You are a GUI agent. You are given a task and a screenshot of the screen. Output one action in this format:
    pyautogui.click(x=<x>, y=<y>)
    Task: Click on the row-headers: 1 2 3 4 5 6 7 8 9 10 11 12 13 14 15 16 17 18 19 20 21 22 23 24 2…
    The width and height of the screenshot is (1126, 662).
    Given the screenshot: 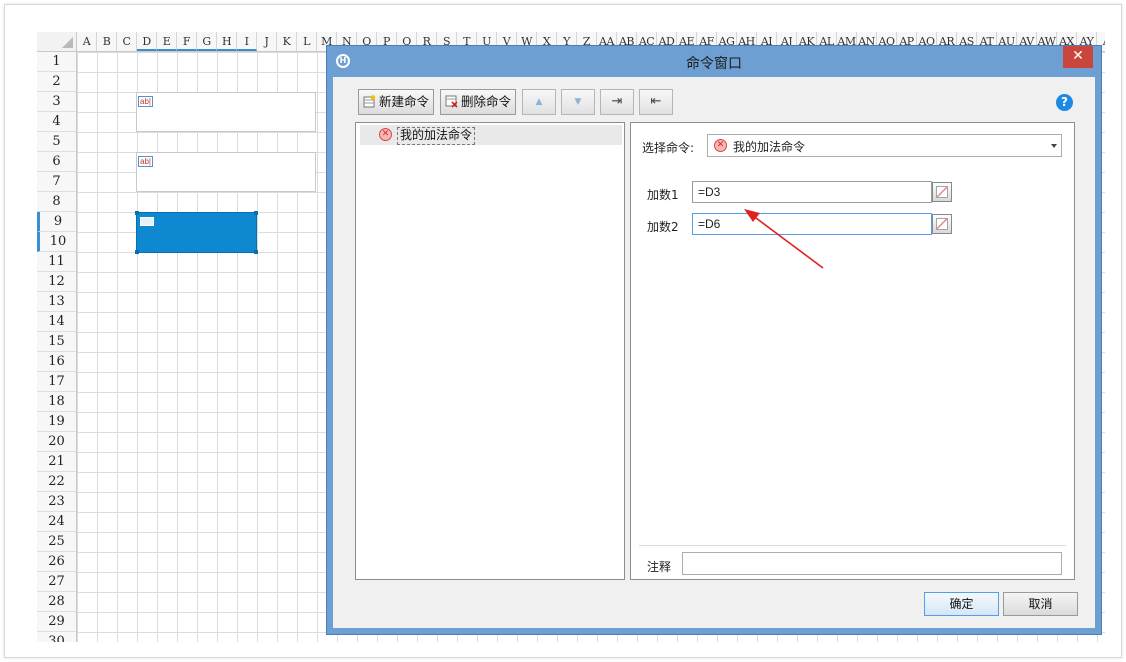 What is the action you would take?
    pyautogui.click(x=57, y=347)
    